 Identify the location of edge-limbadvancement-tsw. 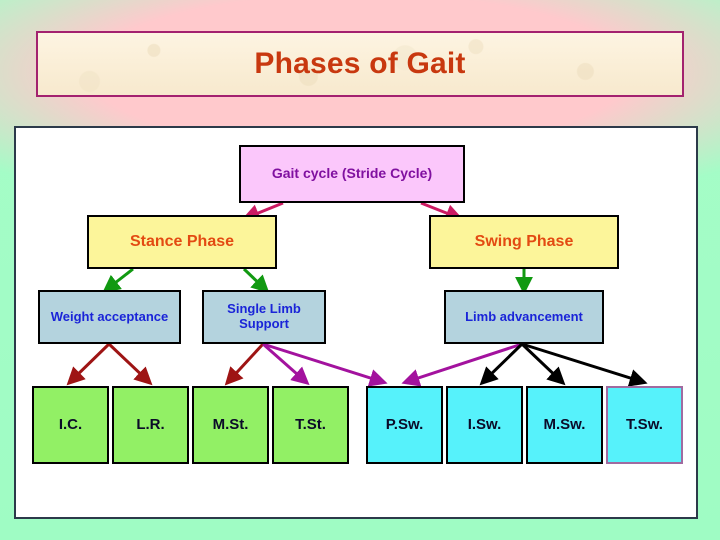
(584, 364).